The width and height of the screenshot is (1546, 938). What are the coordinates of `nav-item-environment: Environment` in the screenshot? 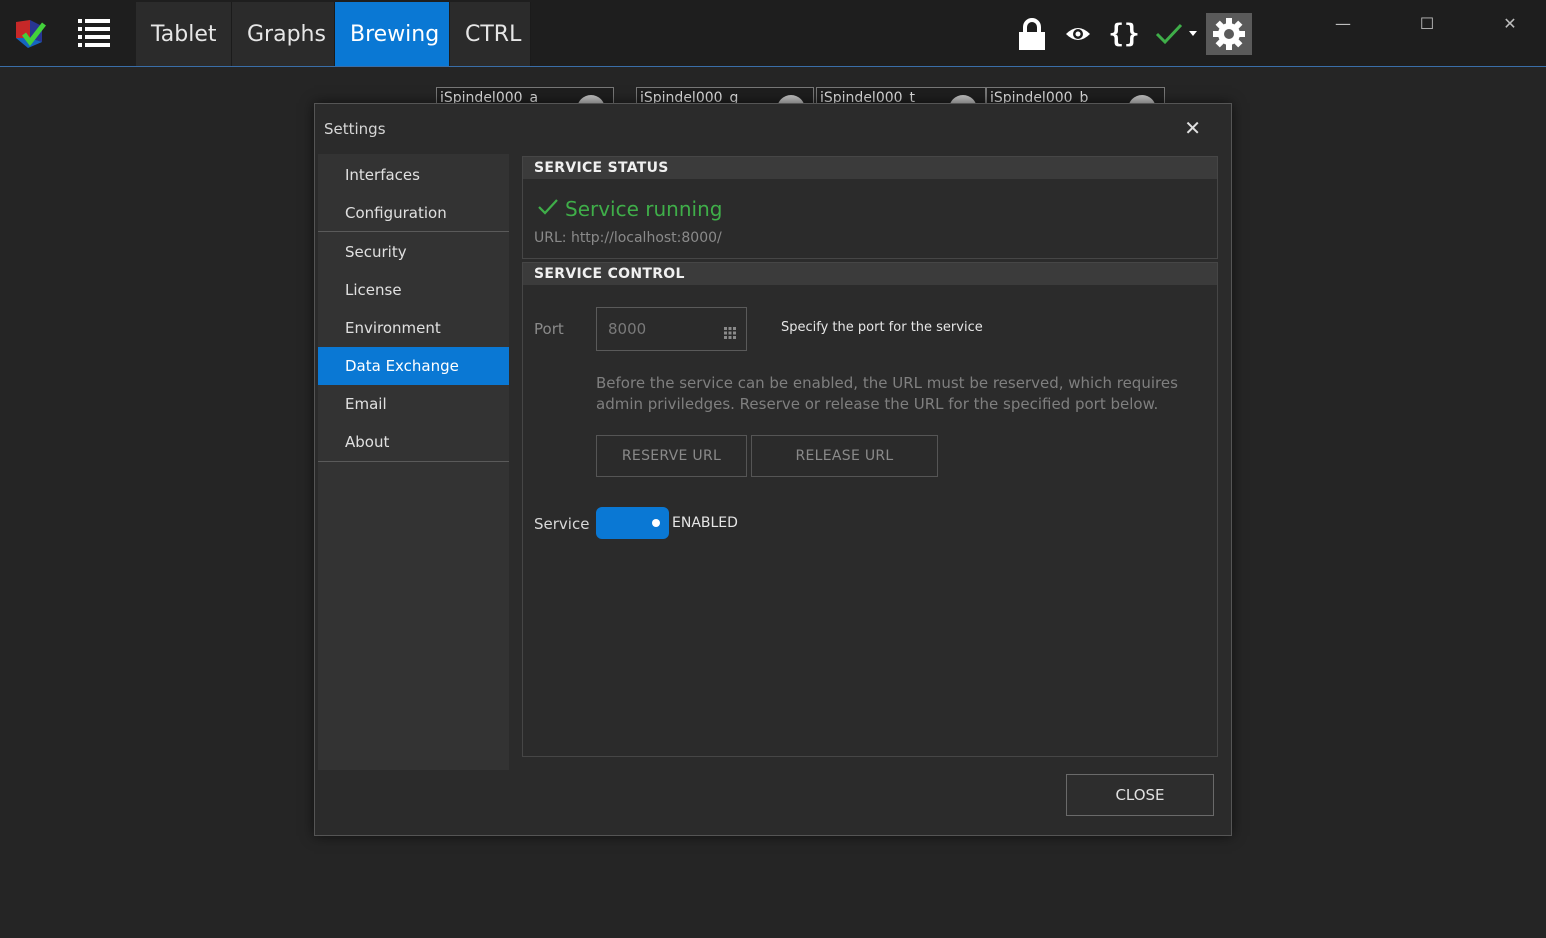 It's located at (413, 328).